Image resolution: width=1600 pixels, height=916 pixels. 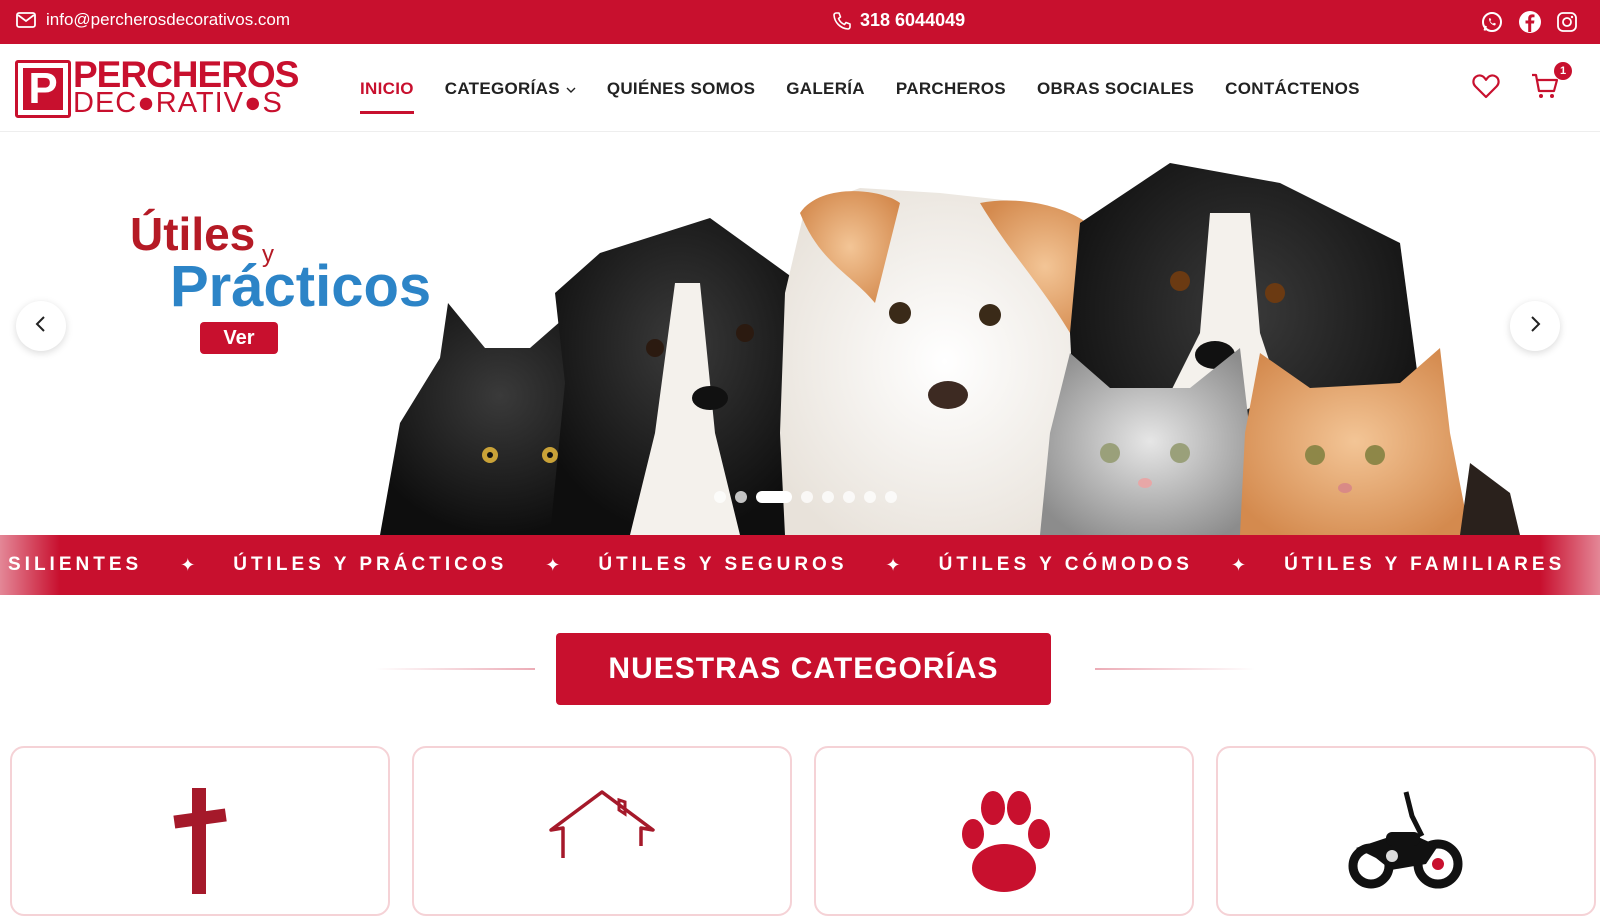 I want to click on marquee-item: ÚTILES Y SEGUROS, so click(x=723, y=564).